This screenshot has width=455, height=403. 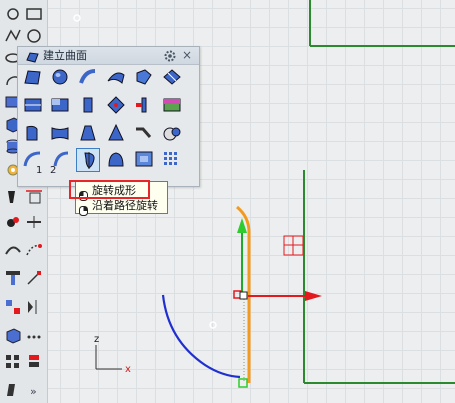 I want to click on blend-surface-icon, so click(x=172, y=133).